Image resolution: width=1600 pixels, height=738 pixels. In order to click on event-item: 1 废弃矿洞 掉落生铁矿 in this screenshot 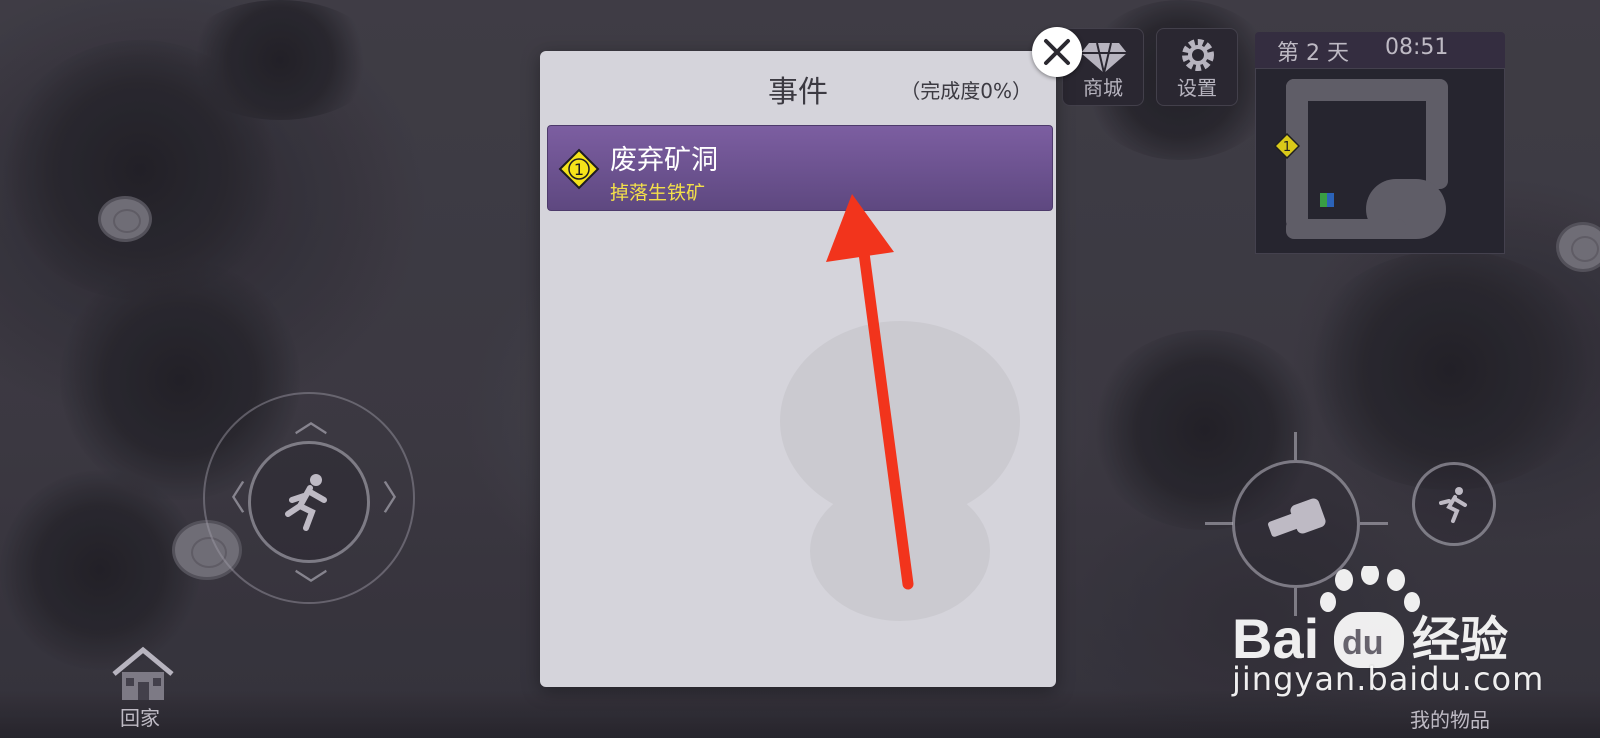, I will do `click(800, 168)`.